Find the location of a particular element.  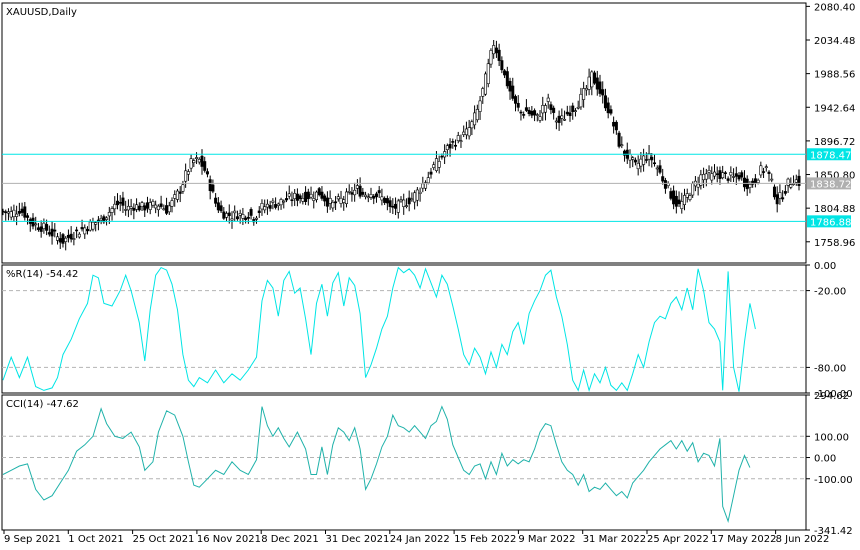

x-tick-label: 8 Dec 2021 is located at coordinates (290, 539).